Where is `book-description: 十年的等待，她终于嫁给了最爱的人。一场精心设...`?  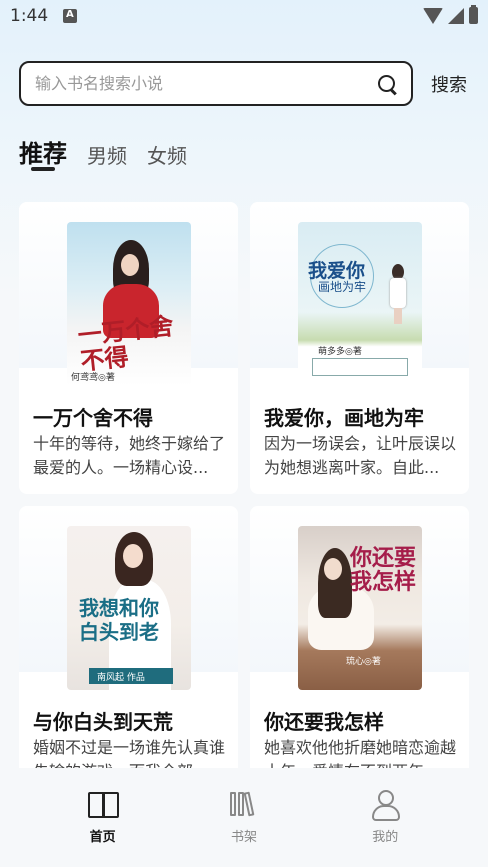 book-description: 十年的等待，她终于嫁给了最爱的人。一场精心设... is located at coordinates (129, 455).